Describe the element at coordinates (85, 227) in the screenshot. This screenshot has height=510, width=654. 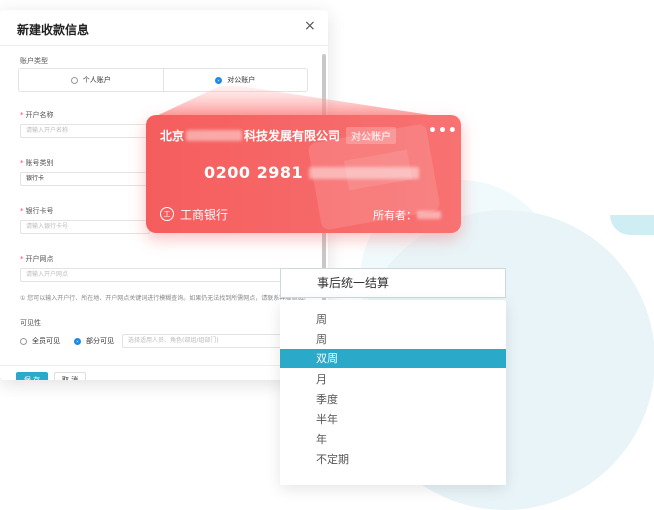
I see `card-number-input: 请输入银行卡号` at that location.